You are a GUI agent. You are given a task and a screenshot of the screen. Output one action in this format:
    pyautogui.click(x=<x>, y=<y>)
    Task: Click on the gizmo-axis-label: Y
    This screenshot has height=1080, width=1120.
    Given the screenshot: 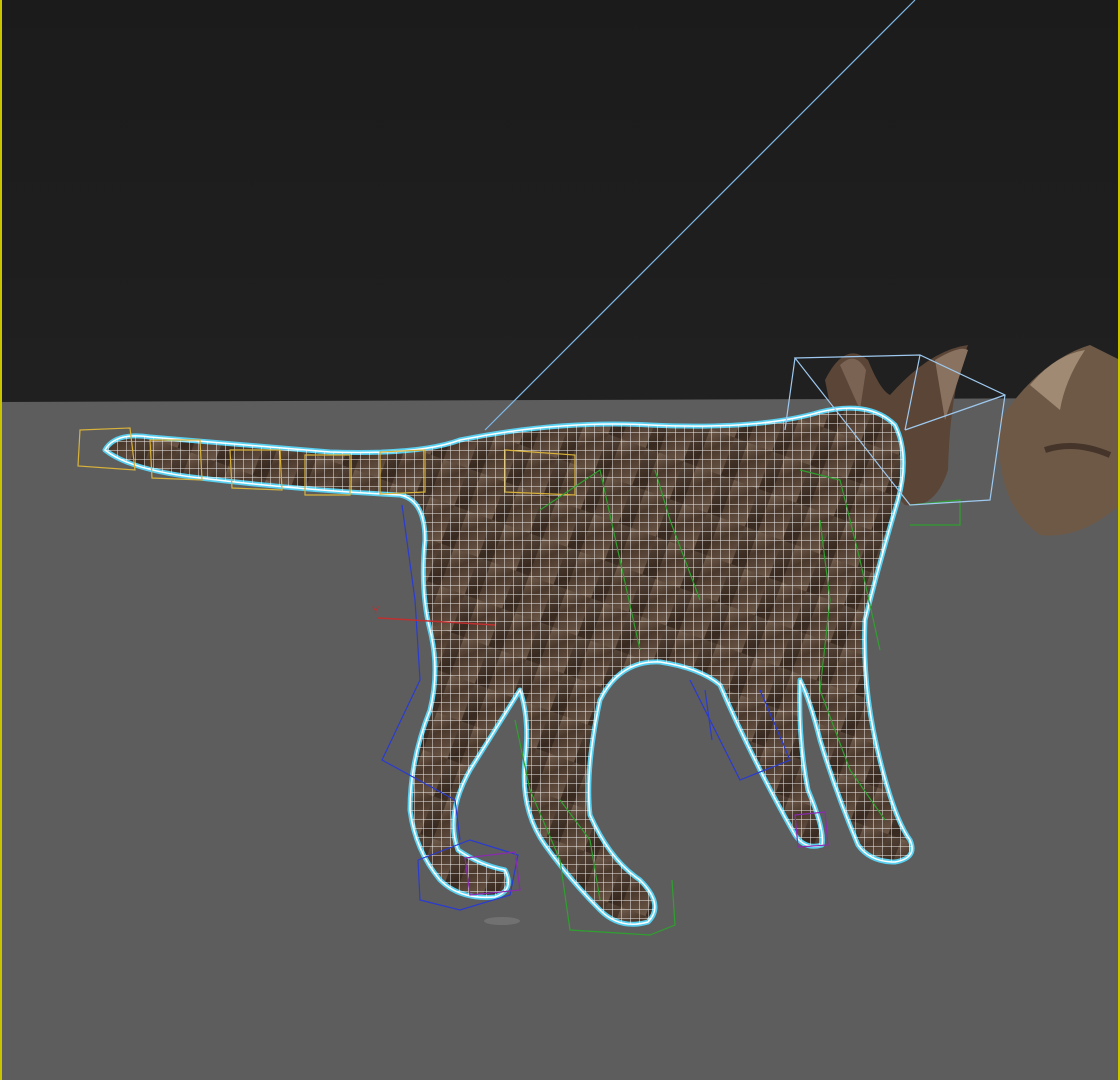 What is the action you would take?
    pyautogui.click(x=376, y=611)
    